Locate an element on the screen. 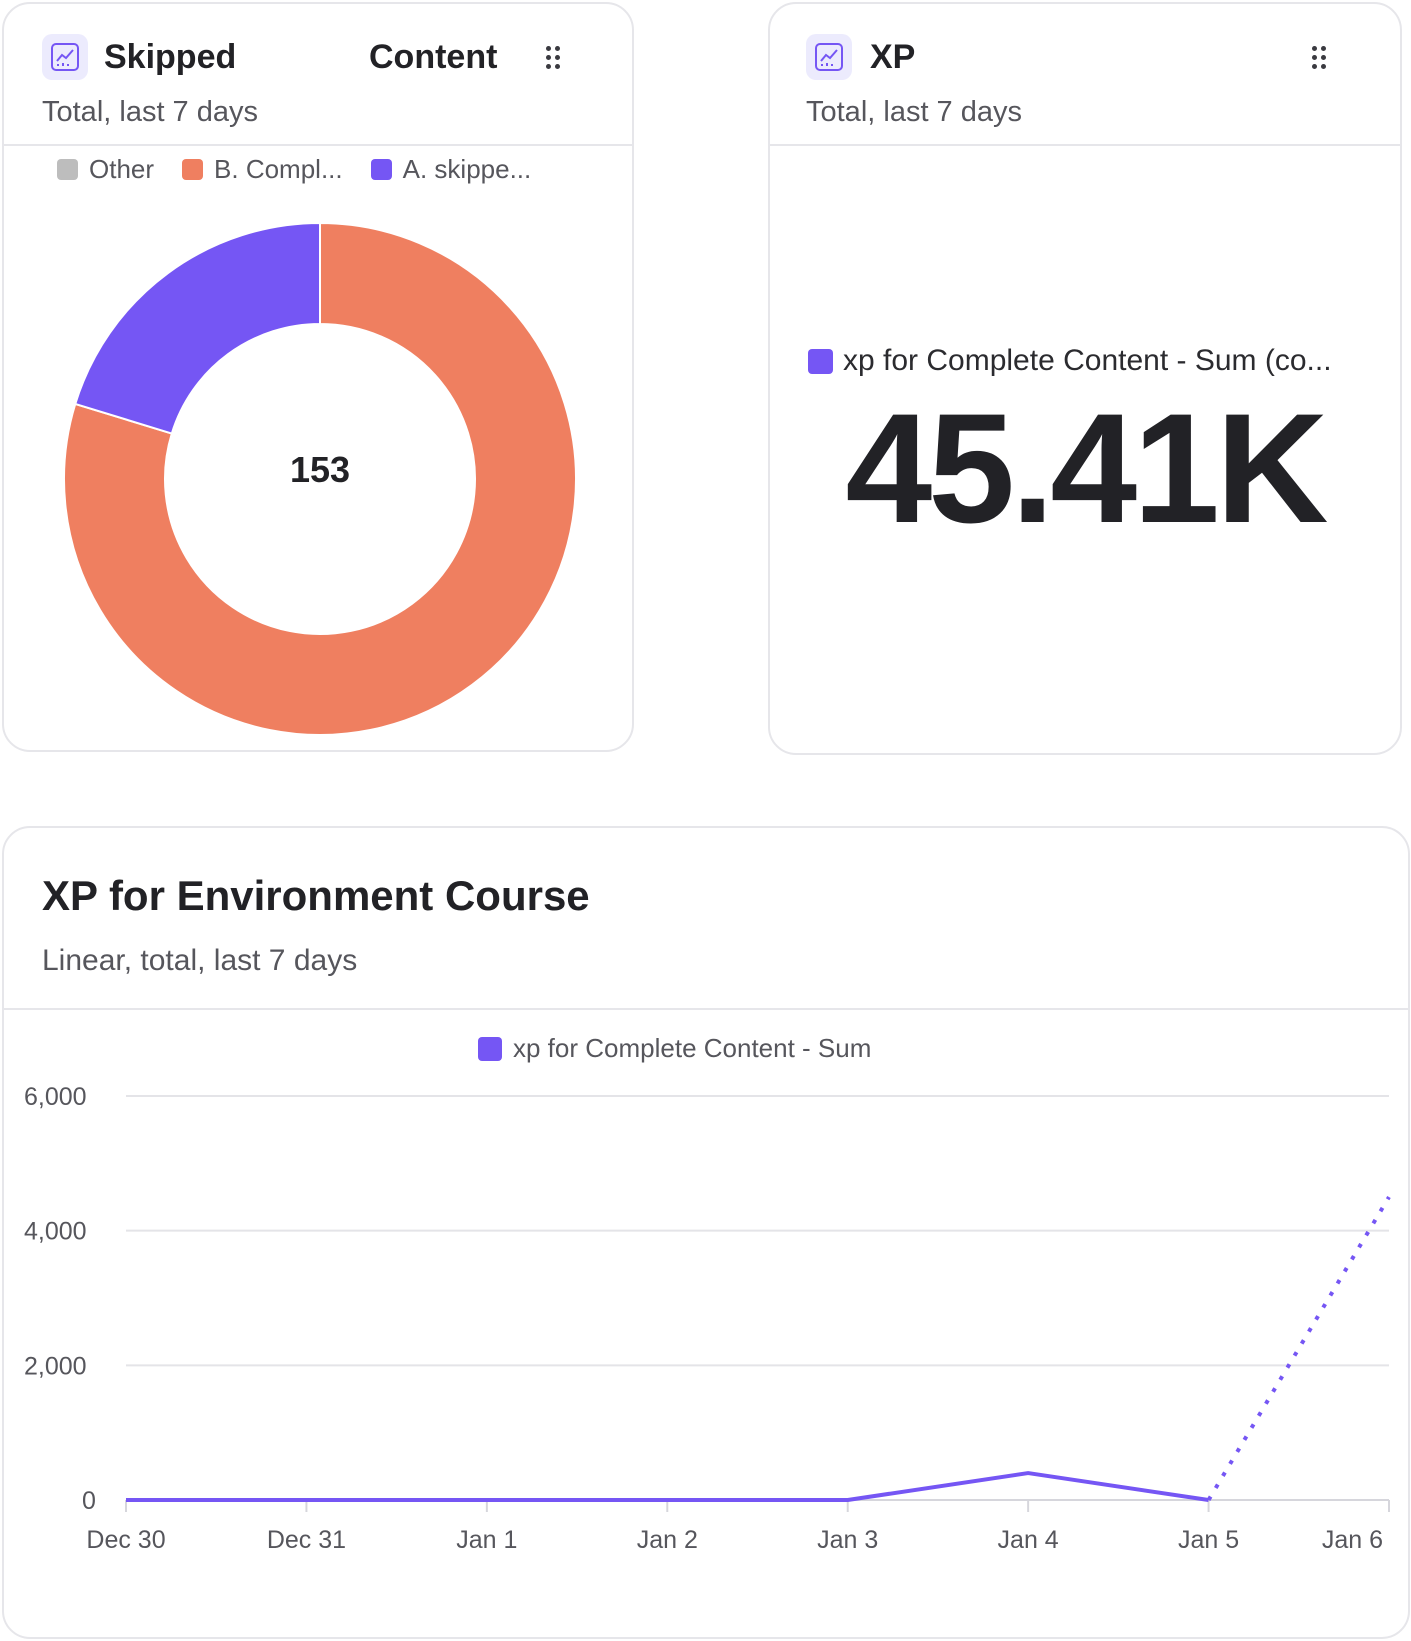 Image resolution: width=1411 pixels, height=1641 pixels. series-line-partial is located at coordinates (1298, 1348).